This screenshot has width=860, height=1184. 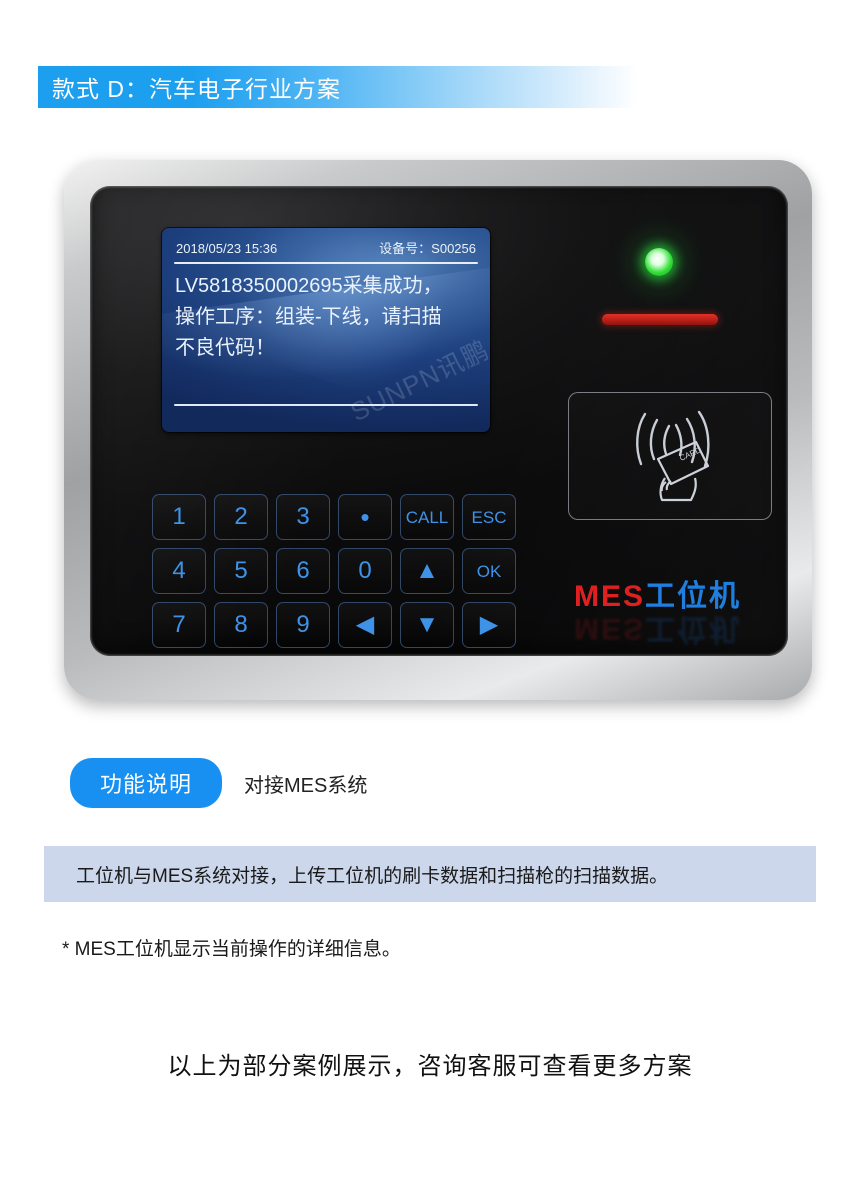 I want to click on key-4-label: 4, so click(x=179, y=570).